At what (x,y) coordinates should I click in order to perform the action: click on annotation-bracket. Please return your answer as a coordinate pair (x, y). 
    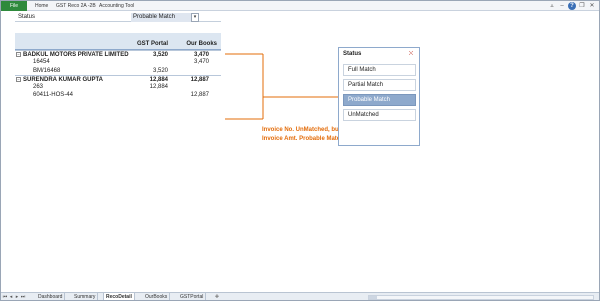
    Looking at the image, I should click on (281, 86).